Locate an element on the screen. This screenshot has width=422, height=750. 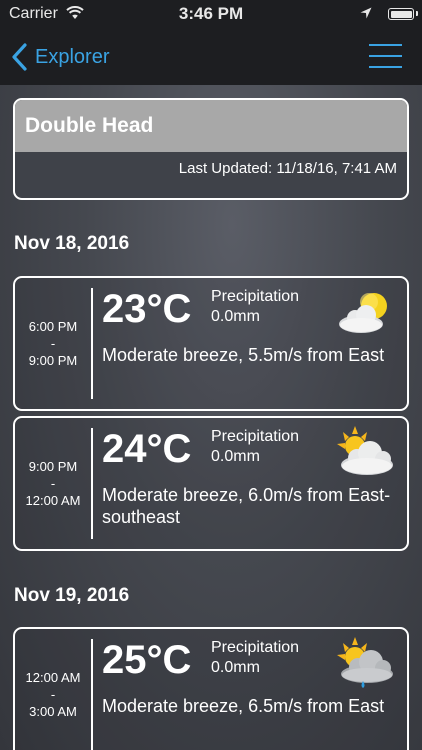
chevron-left-icon is located at coordinates (19, 57).